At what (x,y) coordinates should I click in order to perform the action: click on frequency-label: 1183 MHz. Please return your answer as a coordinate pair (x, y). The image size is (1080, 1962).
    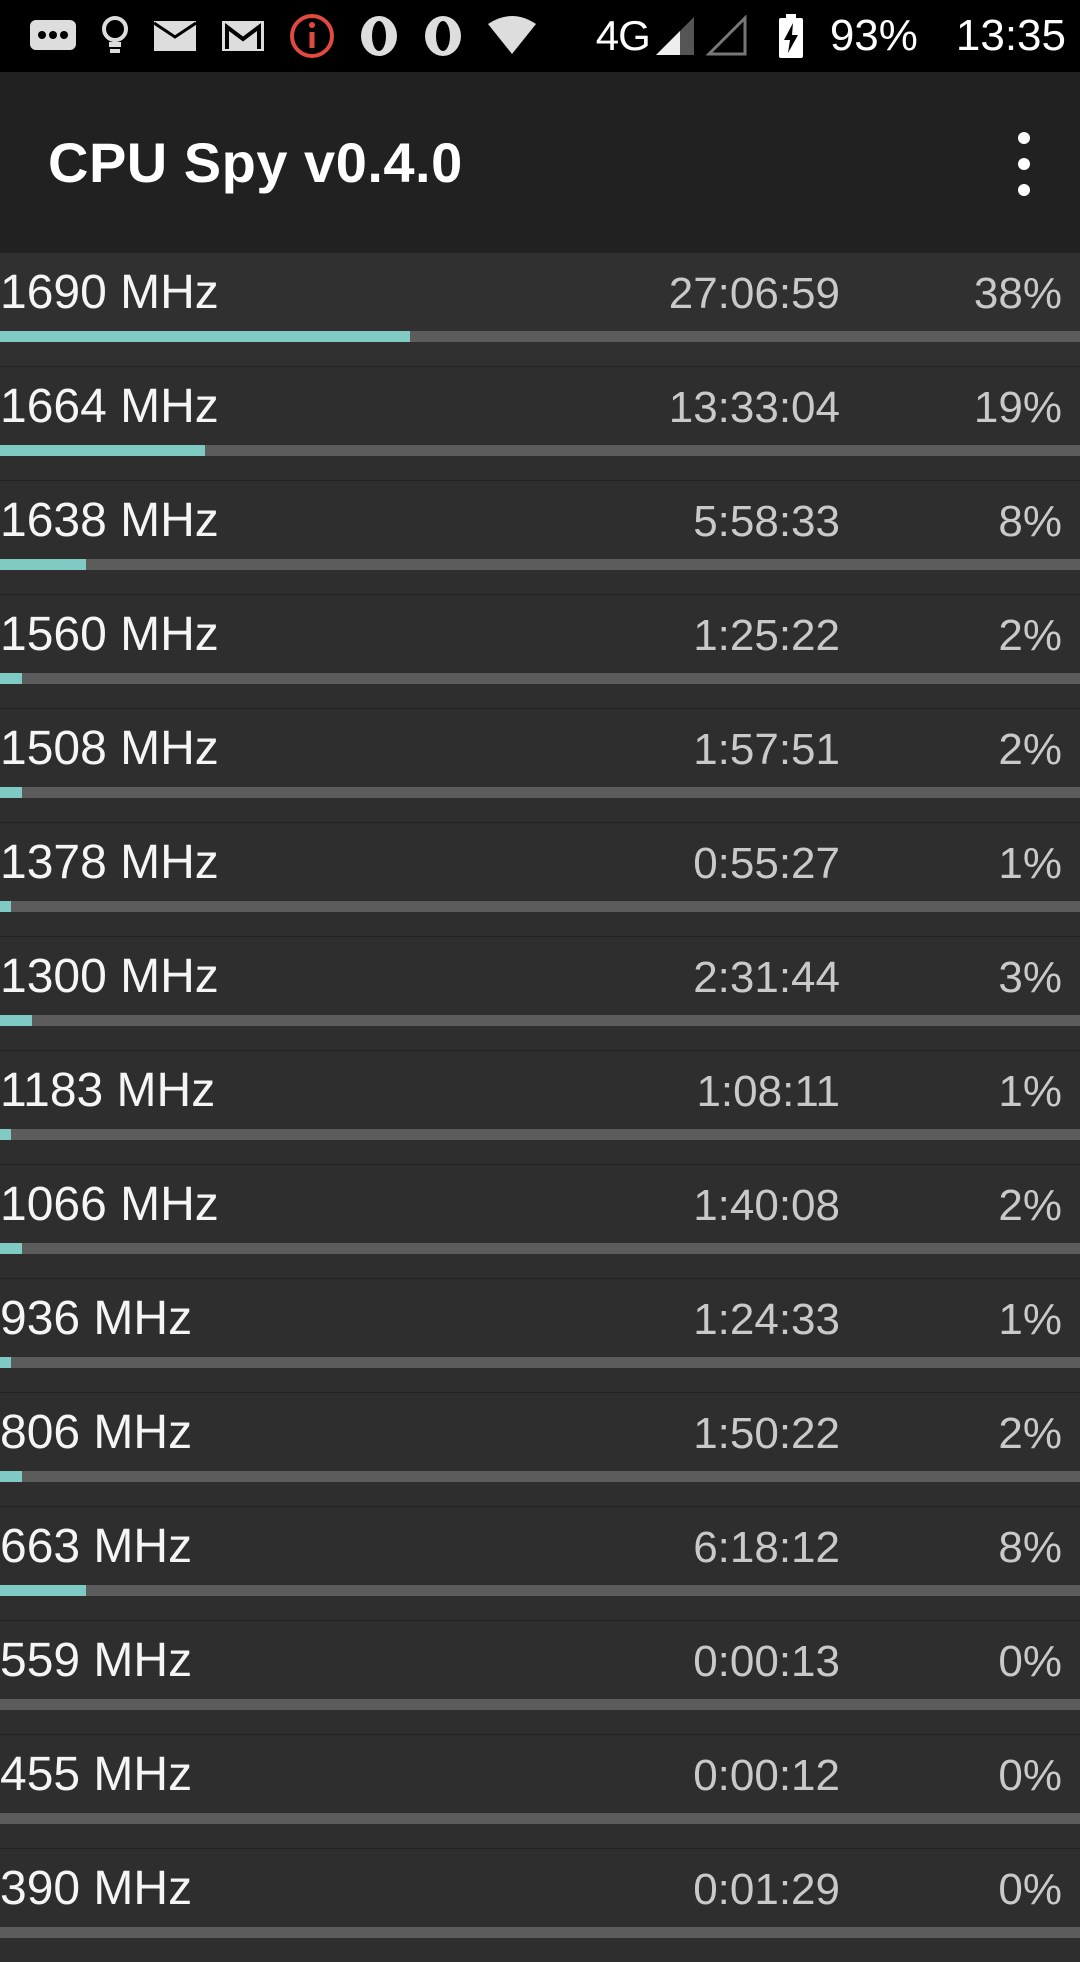
    Looking at the image, I should click on (108, 1090).